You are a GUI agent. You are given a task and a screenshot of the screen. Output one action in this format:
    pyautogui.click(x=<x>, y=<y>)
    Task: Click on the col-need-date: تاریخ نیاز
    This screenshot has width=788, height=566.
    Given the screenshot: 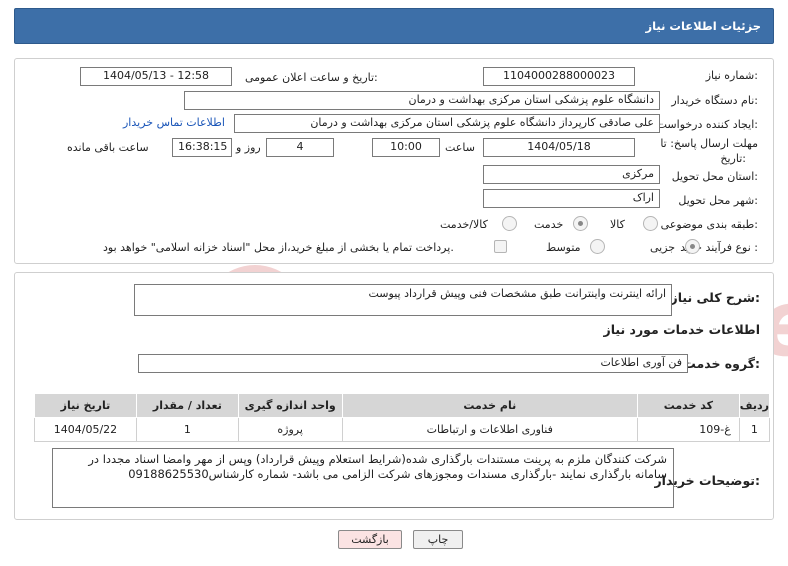 What is the action you would take?
    pyautogui.click(x=85, y=405)
    